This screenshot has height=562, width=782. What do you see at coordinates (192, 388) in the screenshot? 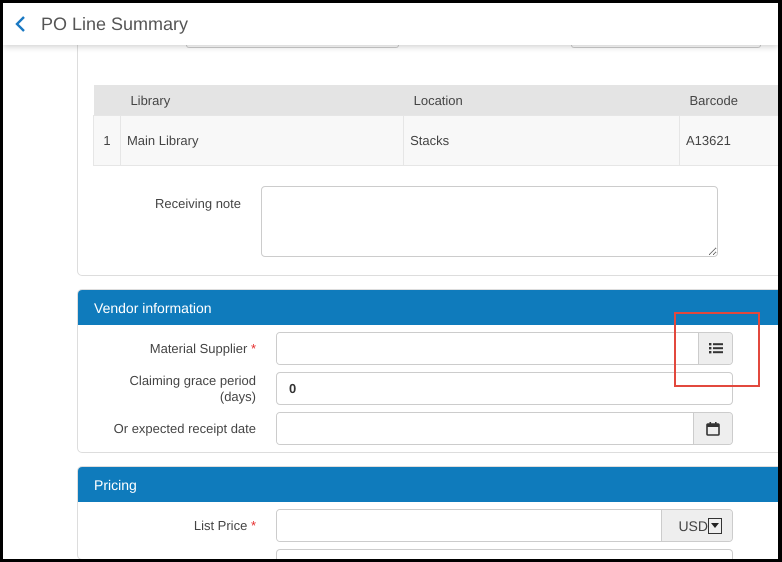
I see `field-label: Claiming grace period (days)` at bounding box center [192, 388].